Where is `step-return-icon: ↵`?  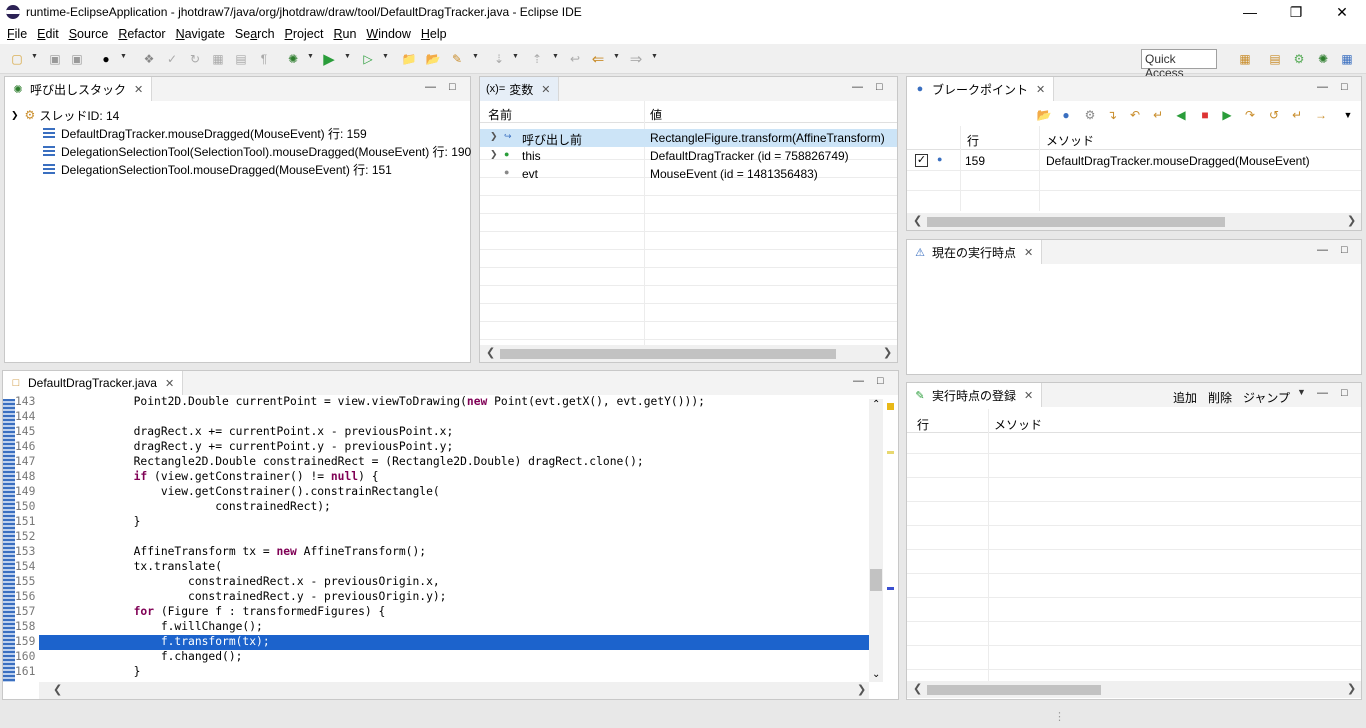 step-return-icon: ↵ is located at coordinates (1297, 115).